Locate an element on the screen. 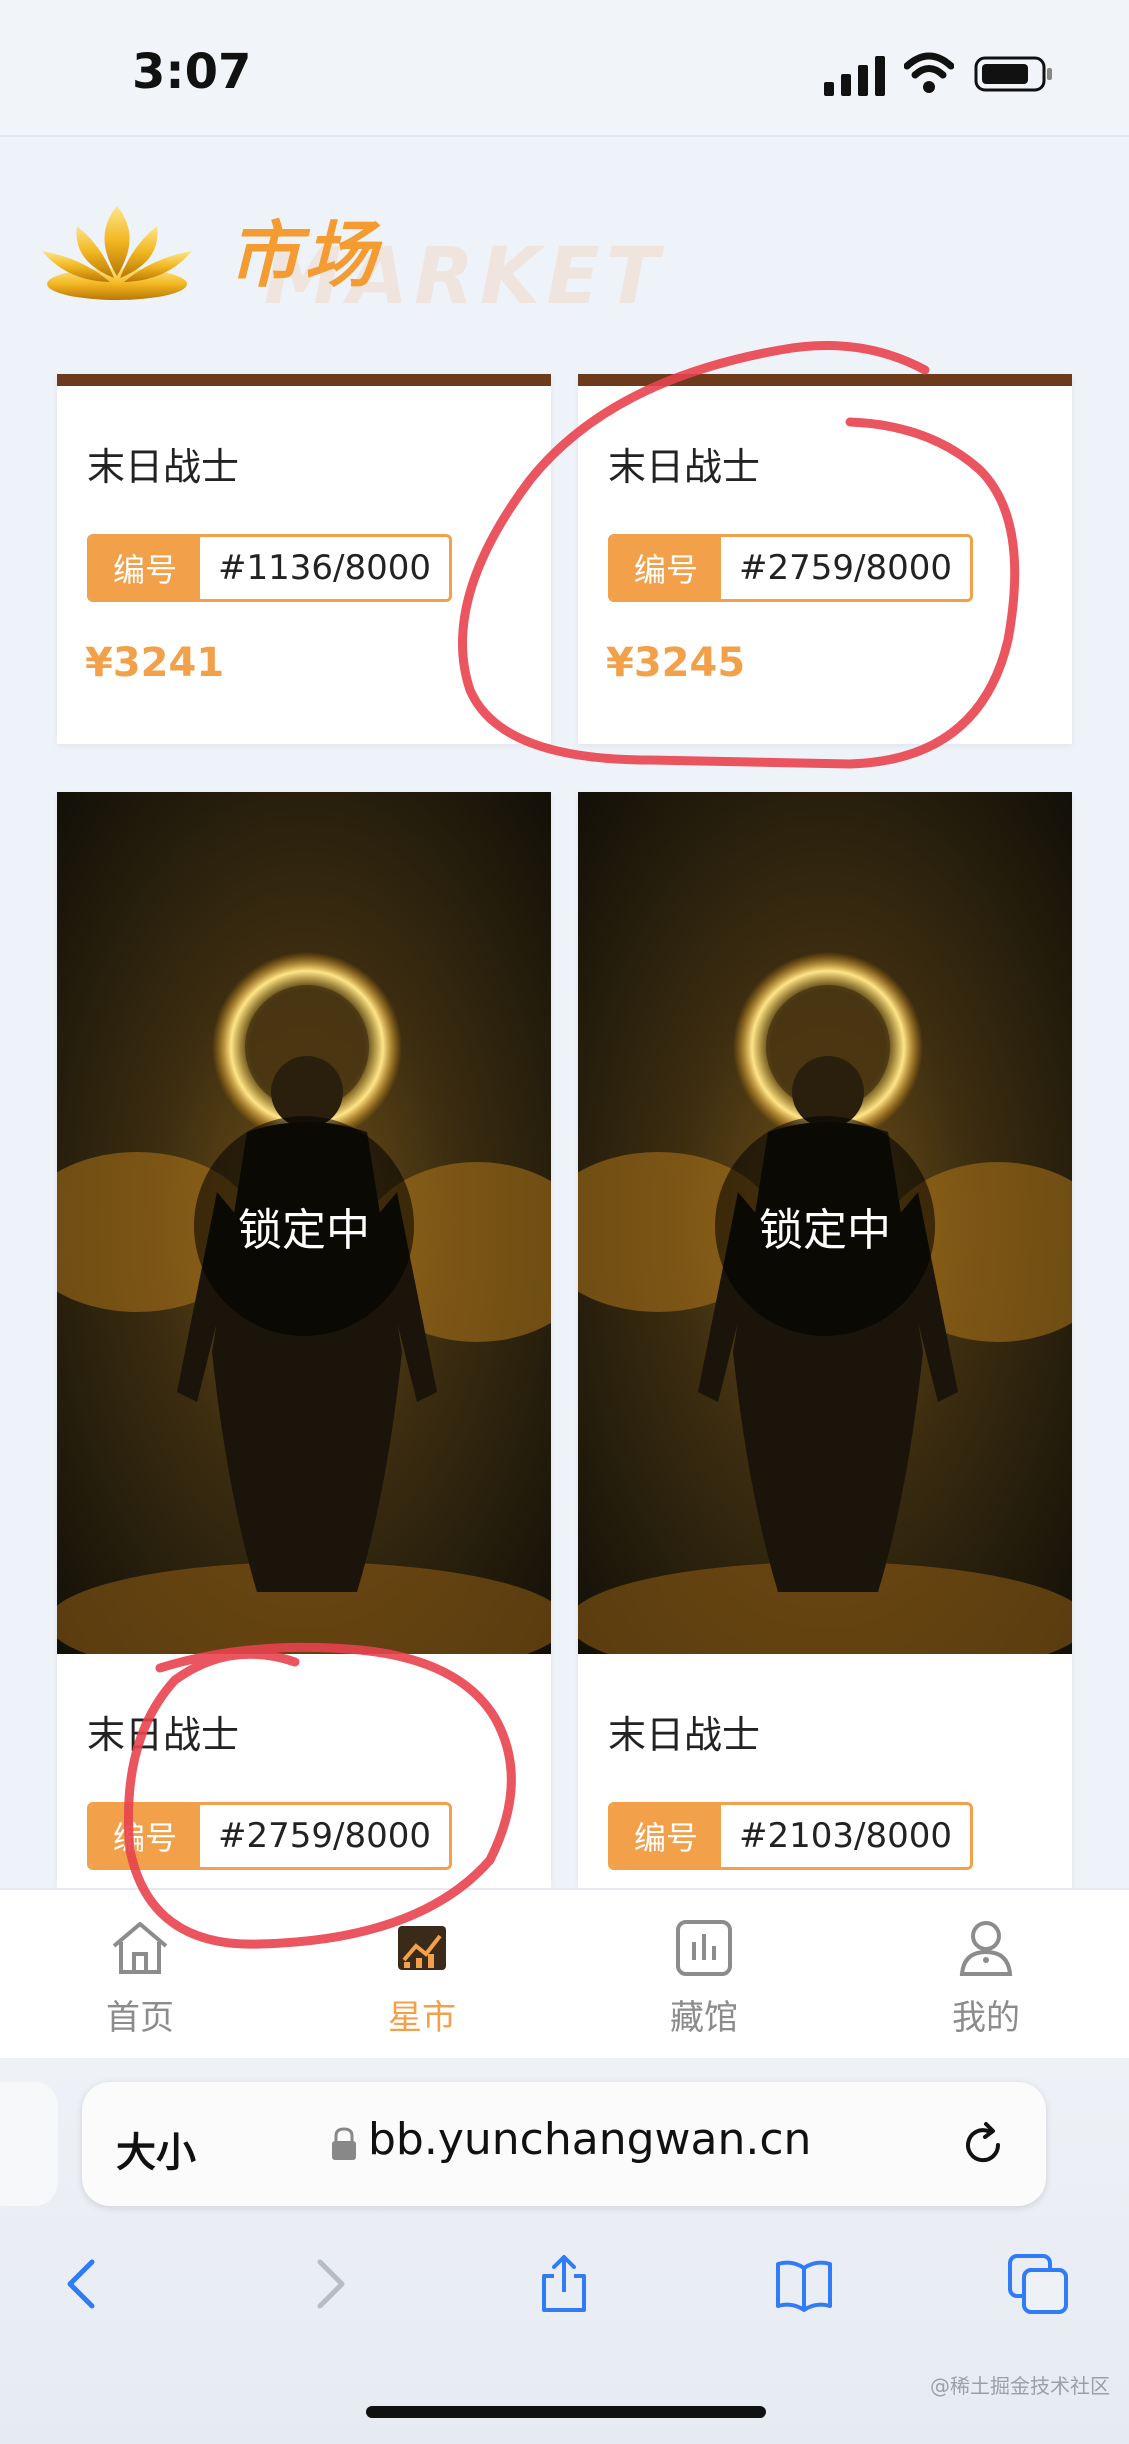 The image size is (1129, 2444). serial-badge: 编号 #2103/8000 is located at coordinates (790, 1836).